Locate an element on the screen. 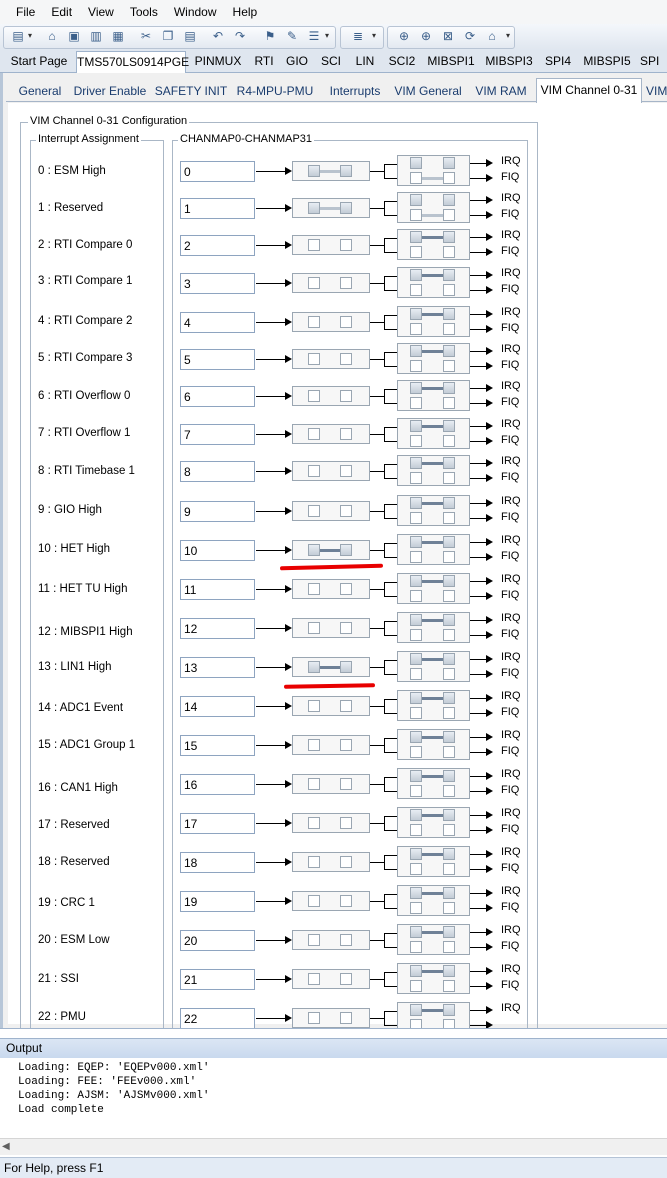  menu-edit: Edit is located at coordinates (61, 12).